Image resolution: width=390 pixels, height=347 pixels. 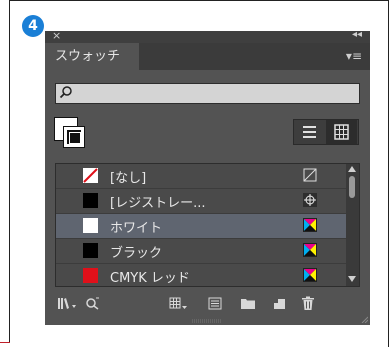 What do you see at coordinates (90, 175) in the screenshot?
I see `none-swatch-chip` at bounding box center [90, 175].